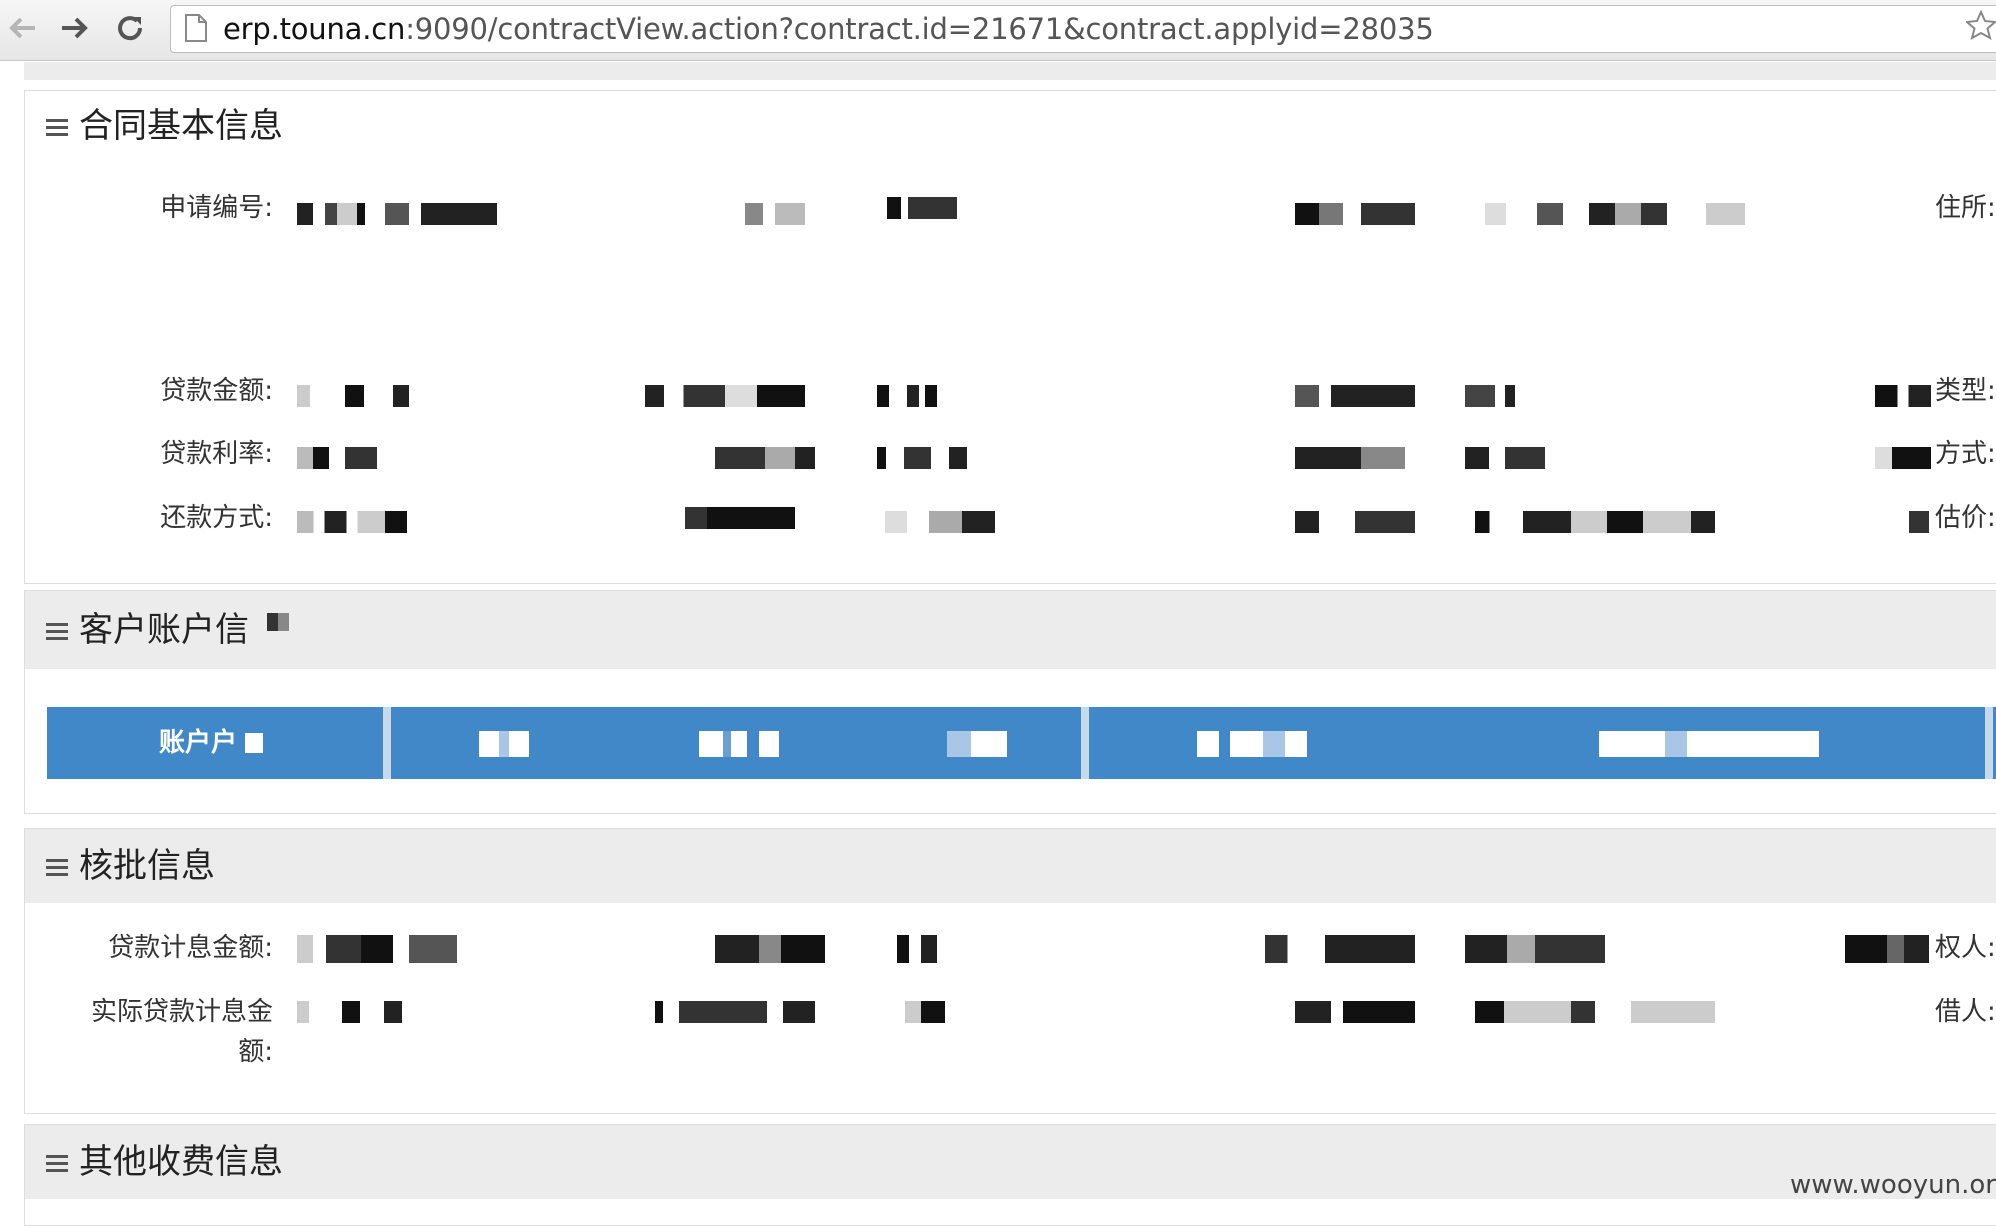 The height and width of the screenshot is (1226, 1996). I want to click on type-label: 类型:, so click(1965, 391).